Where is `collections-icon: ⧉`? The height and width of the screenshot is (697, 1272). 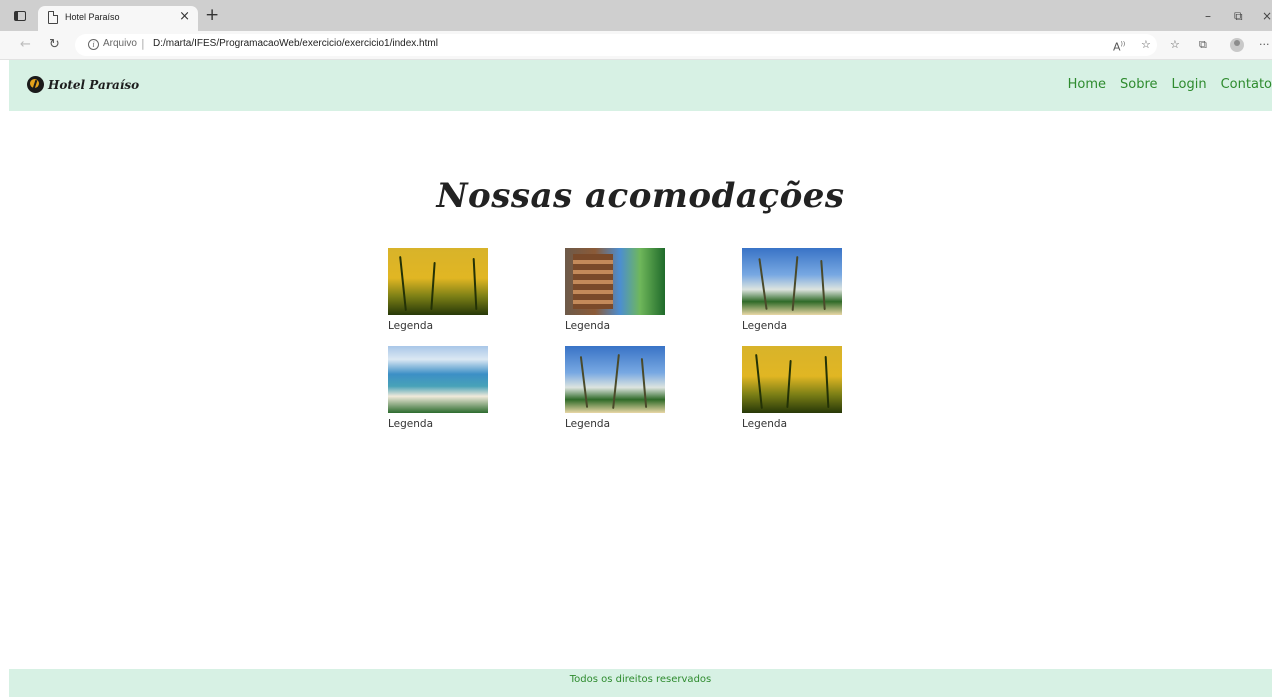 collections-icon: ⧉ is located at coordinates (1203, 45).